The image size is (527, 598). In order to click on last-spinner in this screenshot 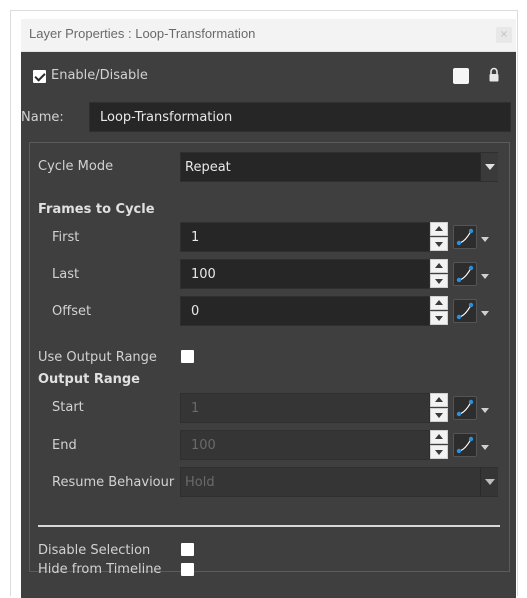, I will do `click(439, 274)`.